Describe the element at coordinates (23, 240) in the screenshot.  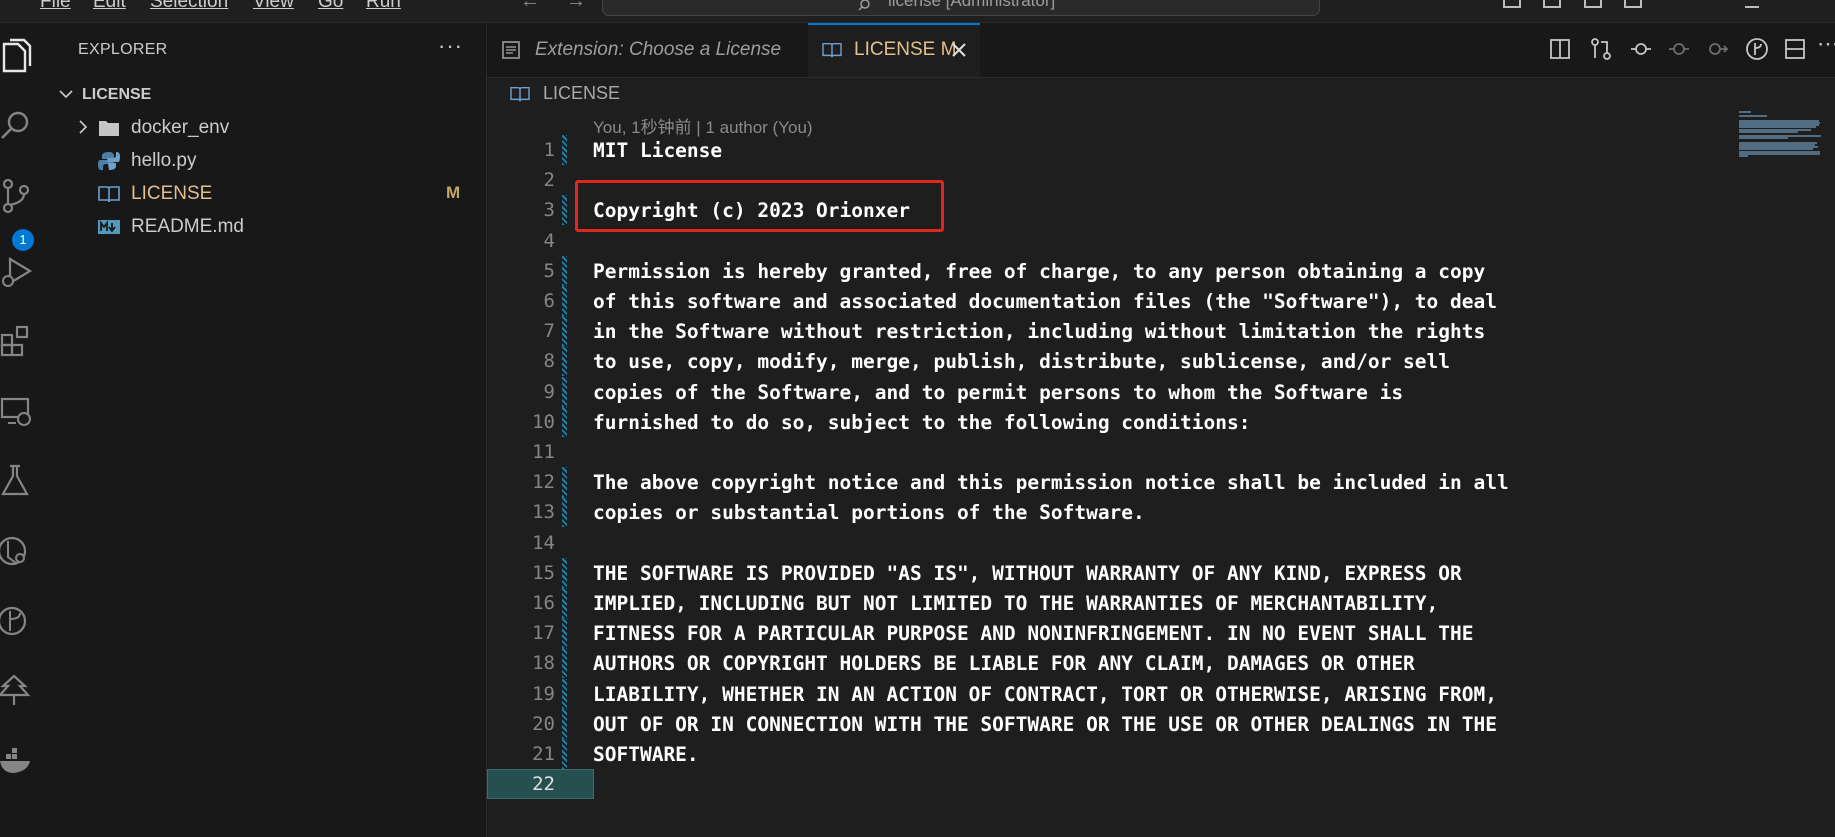
I see `source-control-badge: 1` at that location.